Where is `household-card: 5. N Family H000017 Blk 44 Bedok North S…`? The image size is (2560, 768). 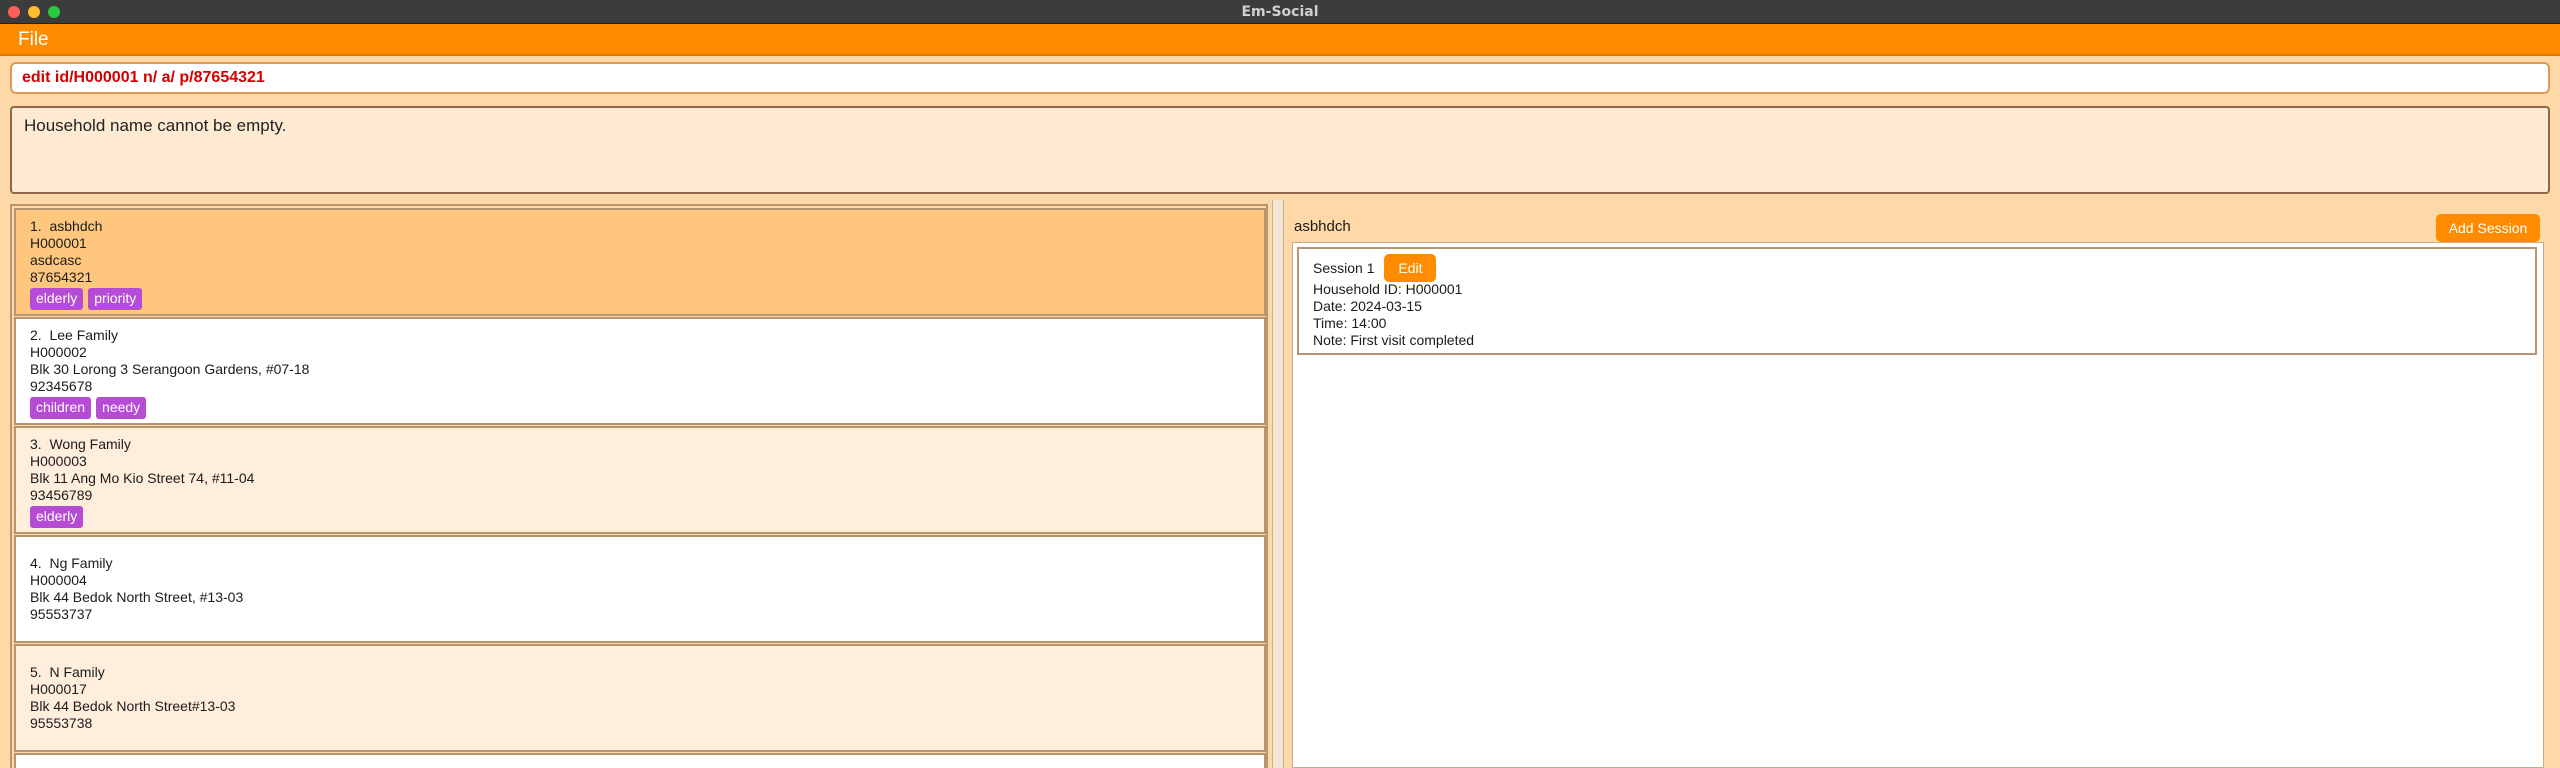 household-card: 5. N Family H000017 Blk 44 Bedok North S… is located at coordinates (640, 698).